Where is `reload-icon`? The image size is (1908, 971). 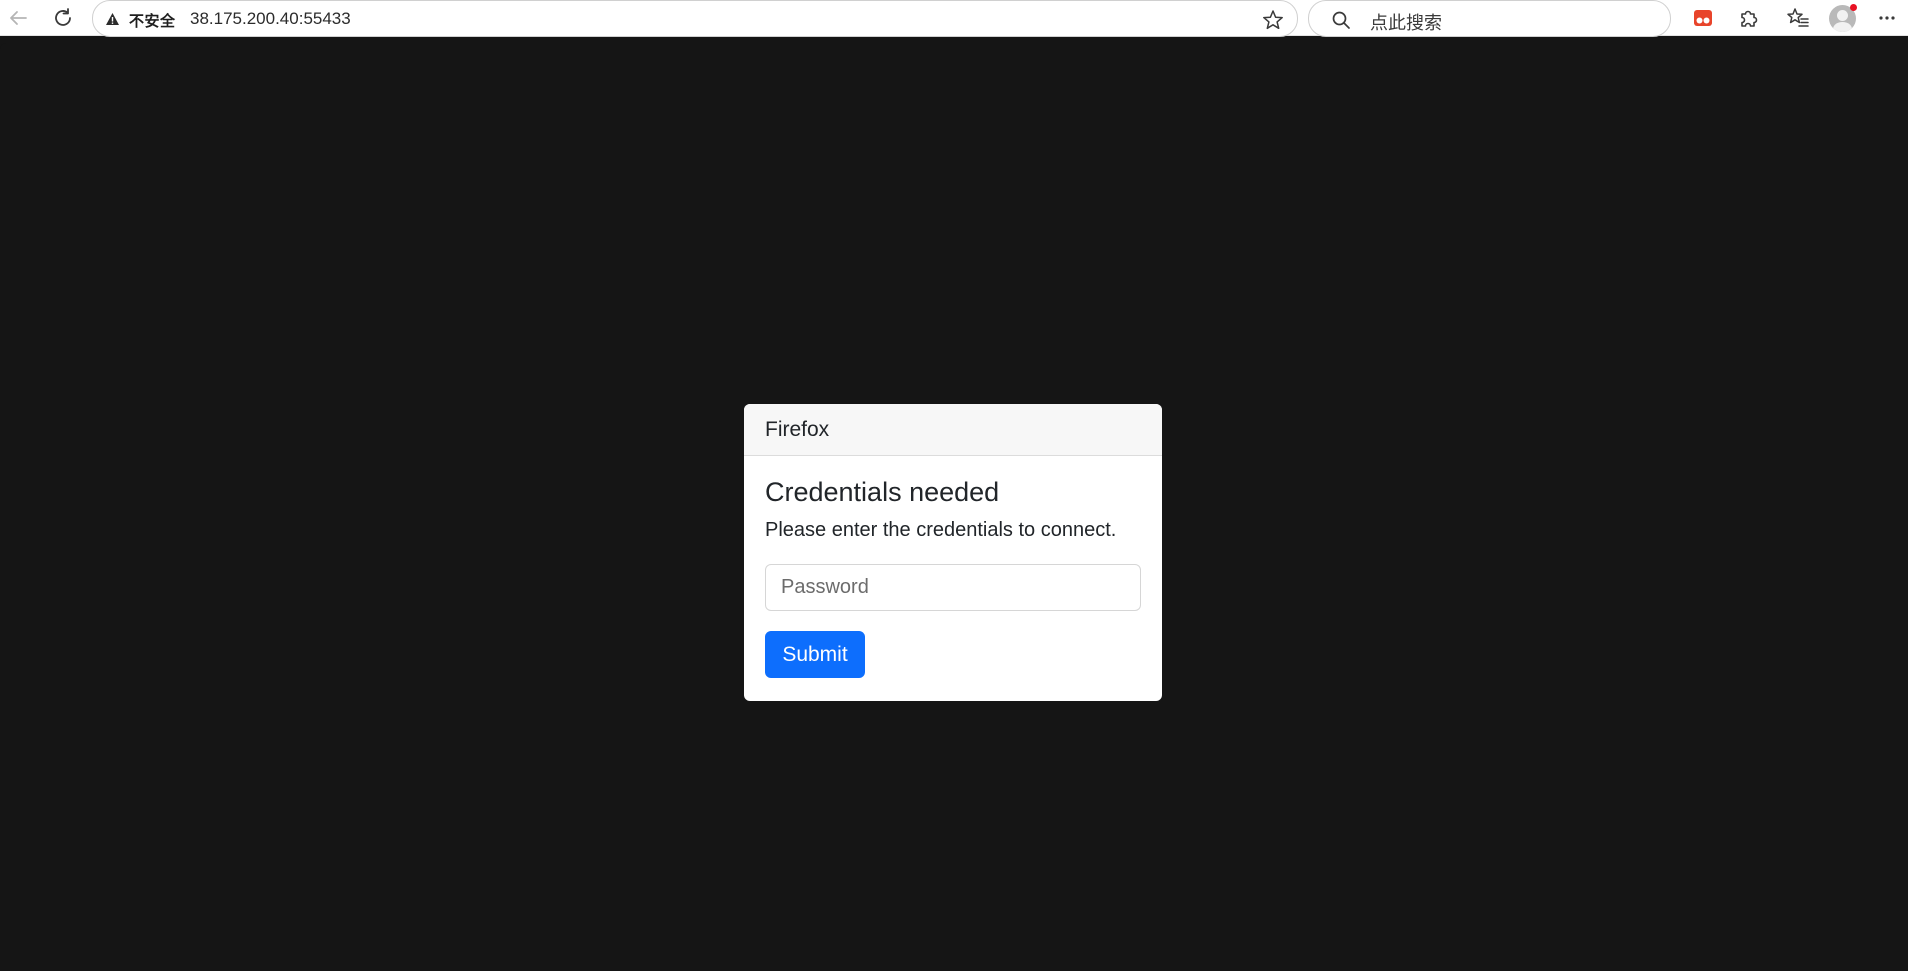
reload-icon is located at coordinates (63, 17).